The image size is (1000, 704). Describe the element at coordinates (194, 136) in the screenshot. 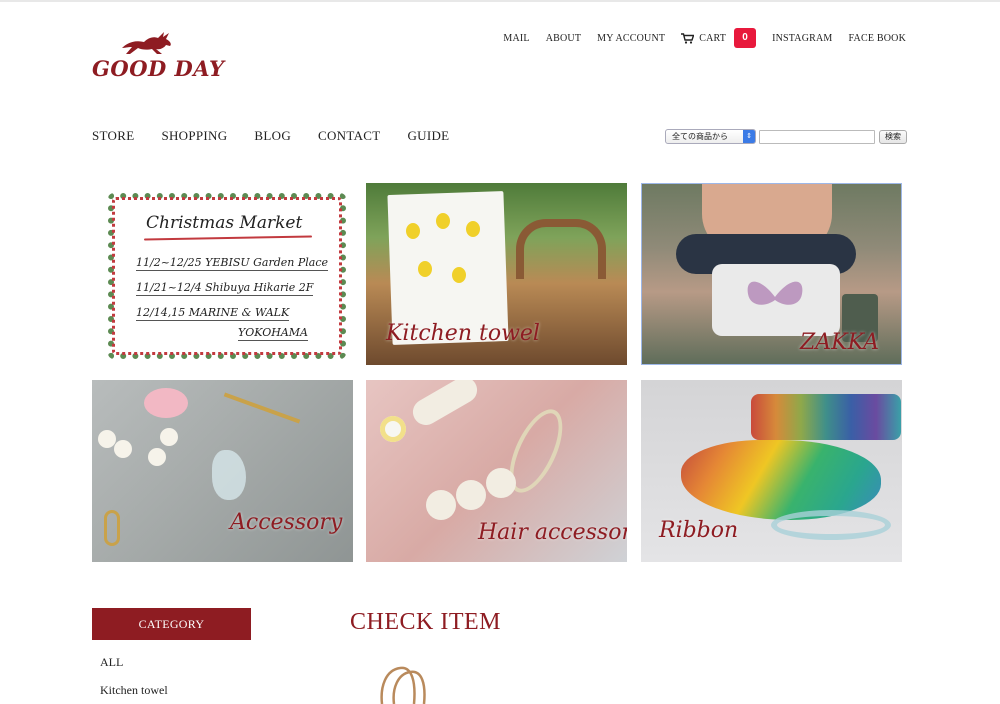

I see `nav-shopping: SHOPPING` at that location.